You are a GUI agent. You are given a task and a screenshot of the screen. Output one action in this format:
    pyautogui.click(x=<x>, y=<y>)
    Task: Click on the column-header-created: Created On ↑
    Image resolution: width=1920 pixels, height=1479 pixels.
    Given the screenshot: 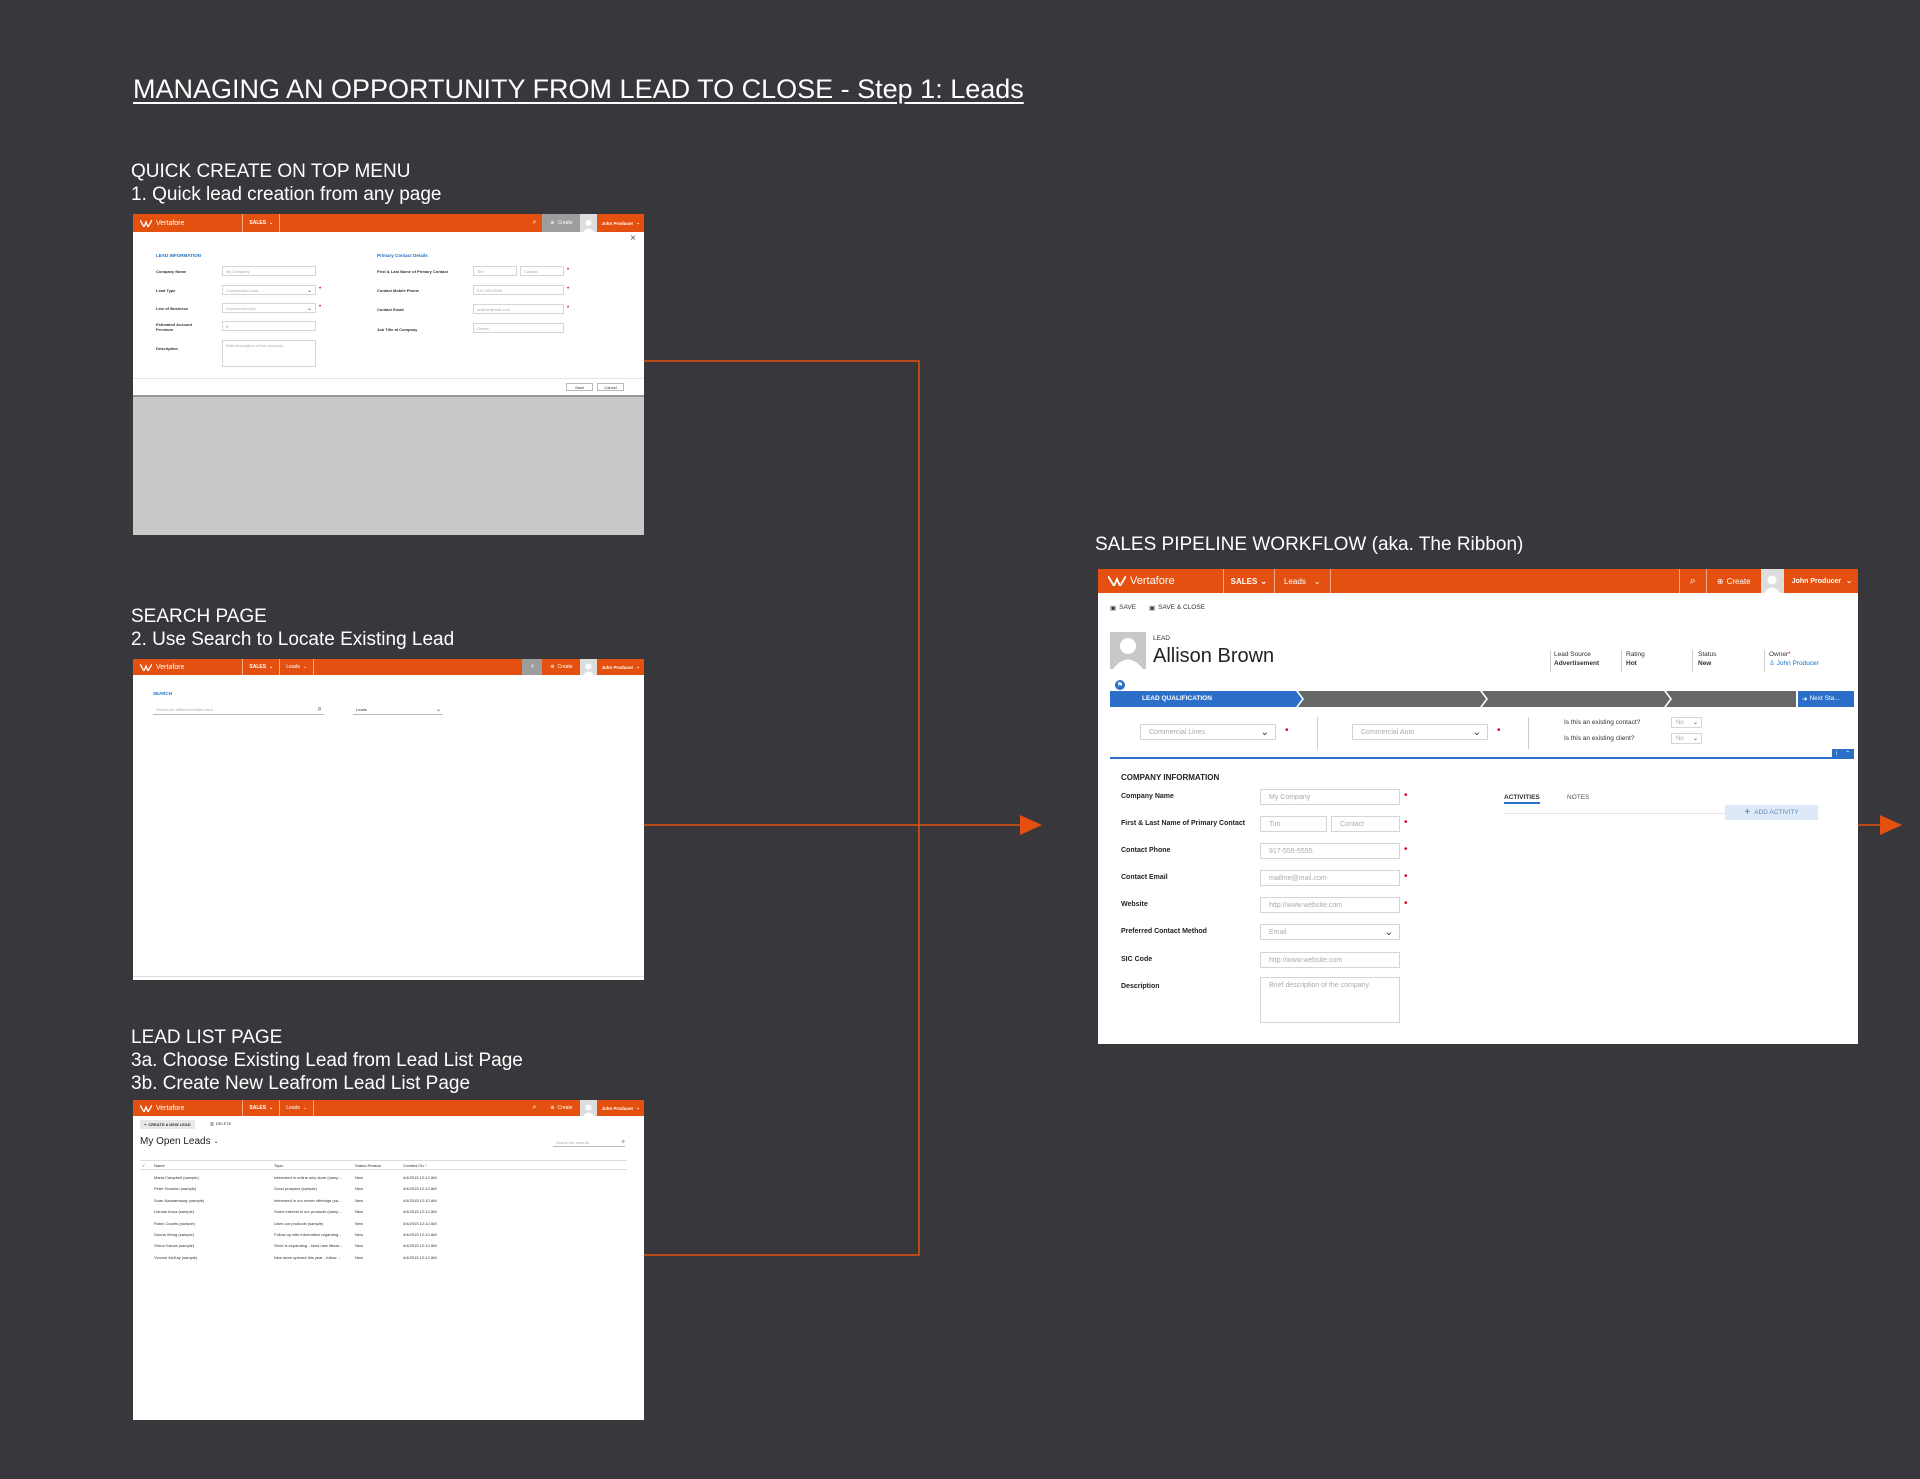 What is the action you would take?
    pyautogui.click(x=415, y=1165)
    